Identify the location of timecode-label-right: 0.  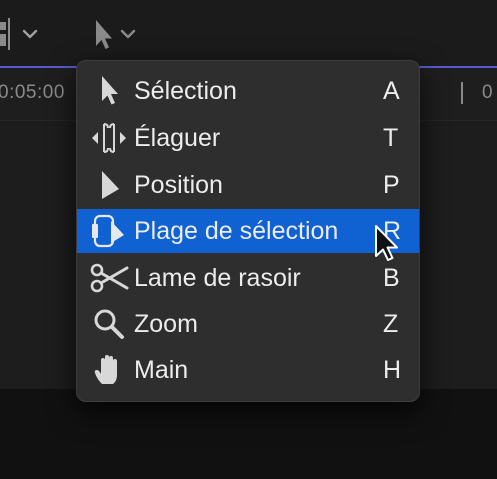
(487, 92).